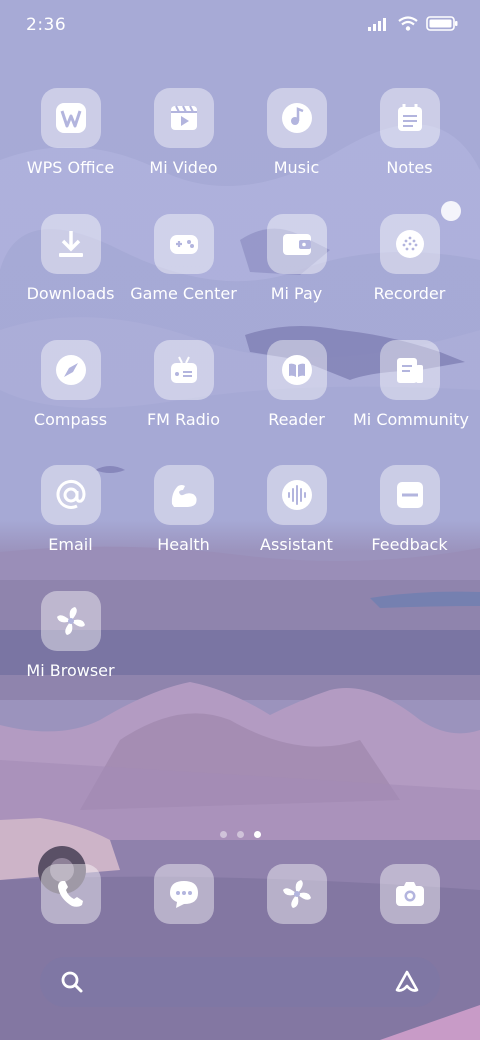  I want to click on radio-icon, so click(183, 369).